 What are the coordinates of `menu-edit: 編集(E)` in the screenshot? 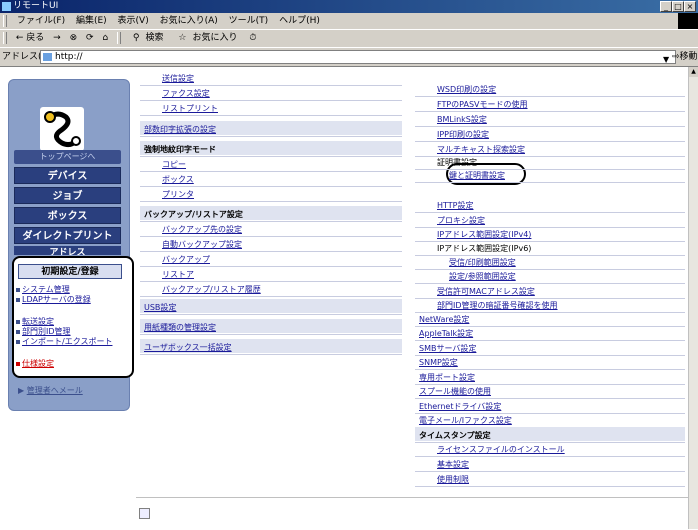 It's located at (91, 21).